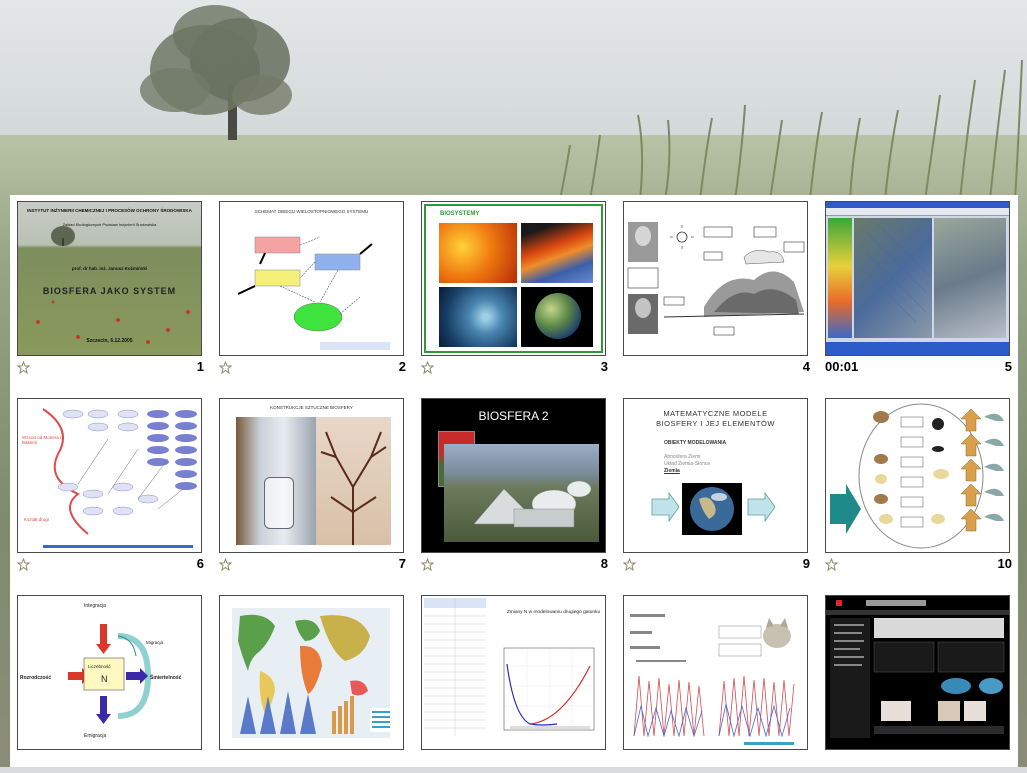 This screenshot has width=1027, height=773. Describe the element at coordinates (109, 291) in the screenshot. I see `slide-1-title: BIOSFERA JAKO SYSTEM` at that location.